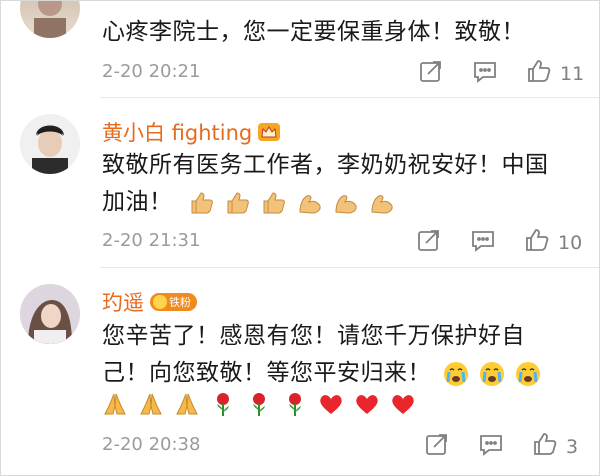  What do you see at coordinates (313, 32) in the screenshot?
I see `comment-text: 心疼李院士，您一定要保重身体！致敬！` at bounding box center [313, 32].